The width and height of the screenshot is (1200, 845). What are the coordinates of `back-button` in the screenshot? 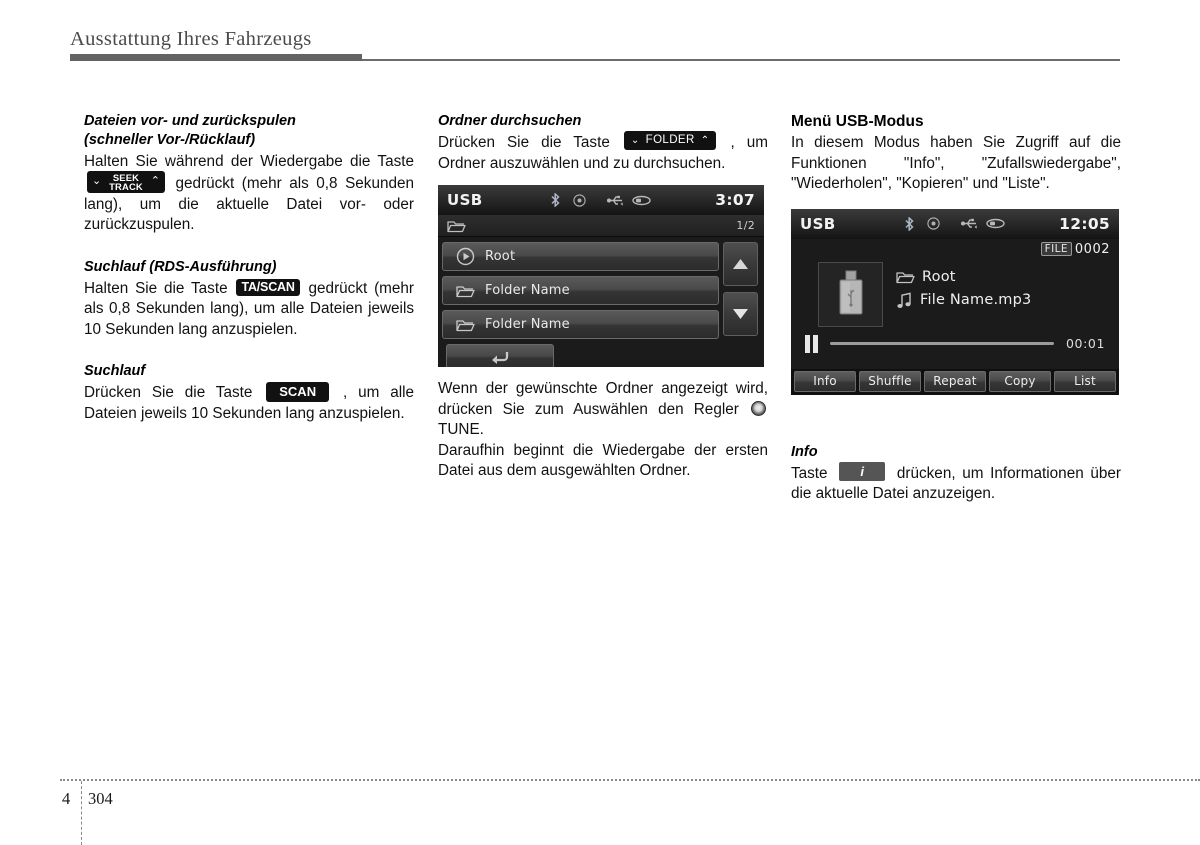 It's located at (500, 355).